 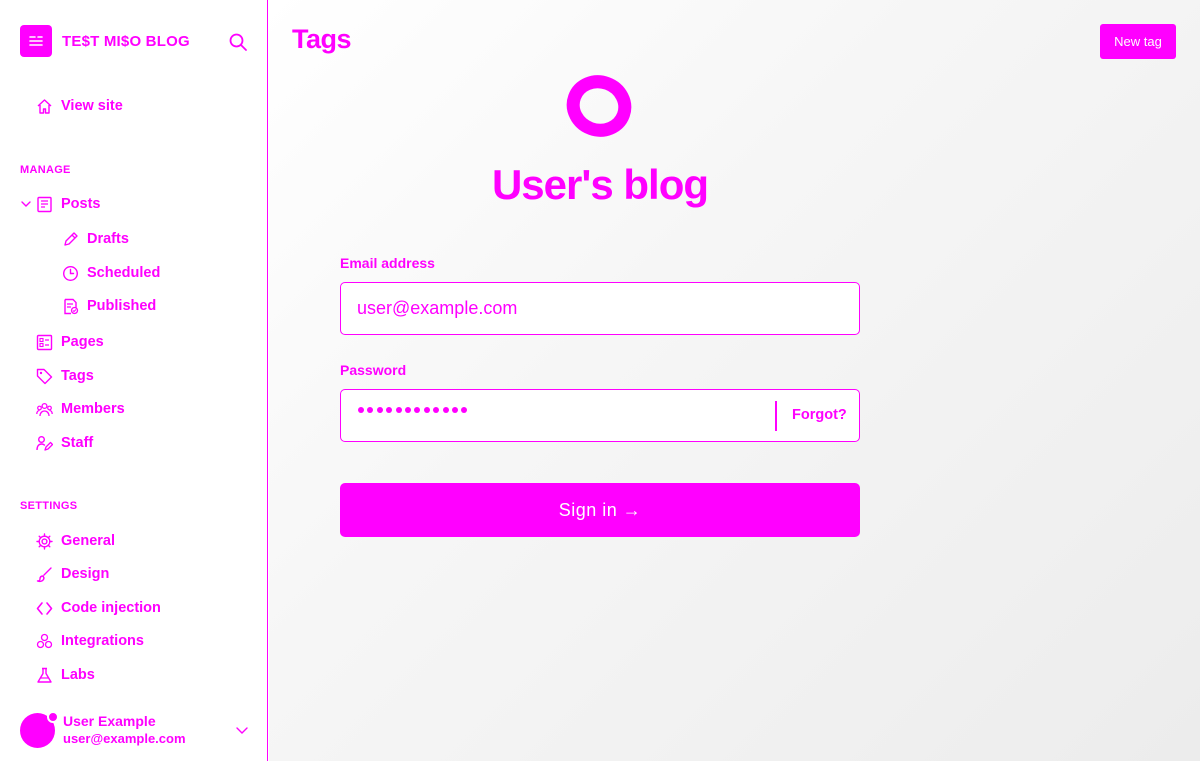 I want to click on gear-icon, so click(x=44, y=541).